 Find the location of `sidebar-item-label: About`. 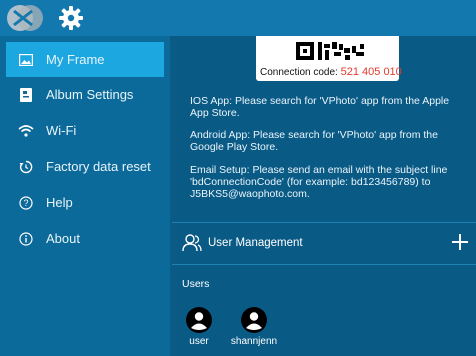

sidebar-item-label: About is located at coordinates (63, 238).